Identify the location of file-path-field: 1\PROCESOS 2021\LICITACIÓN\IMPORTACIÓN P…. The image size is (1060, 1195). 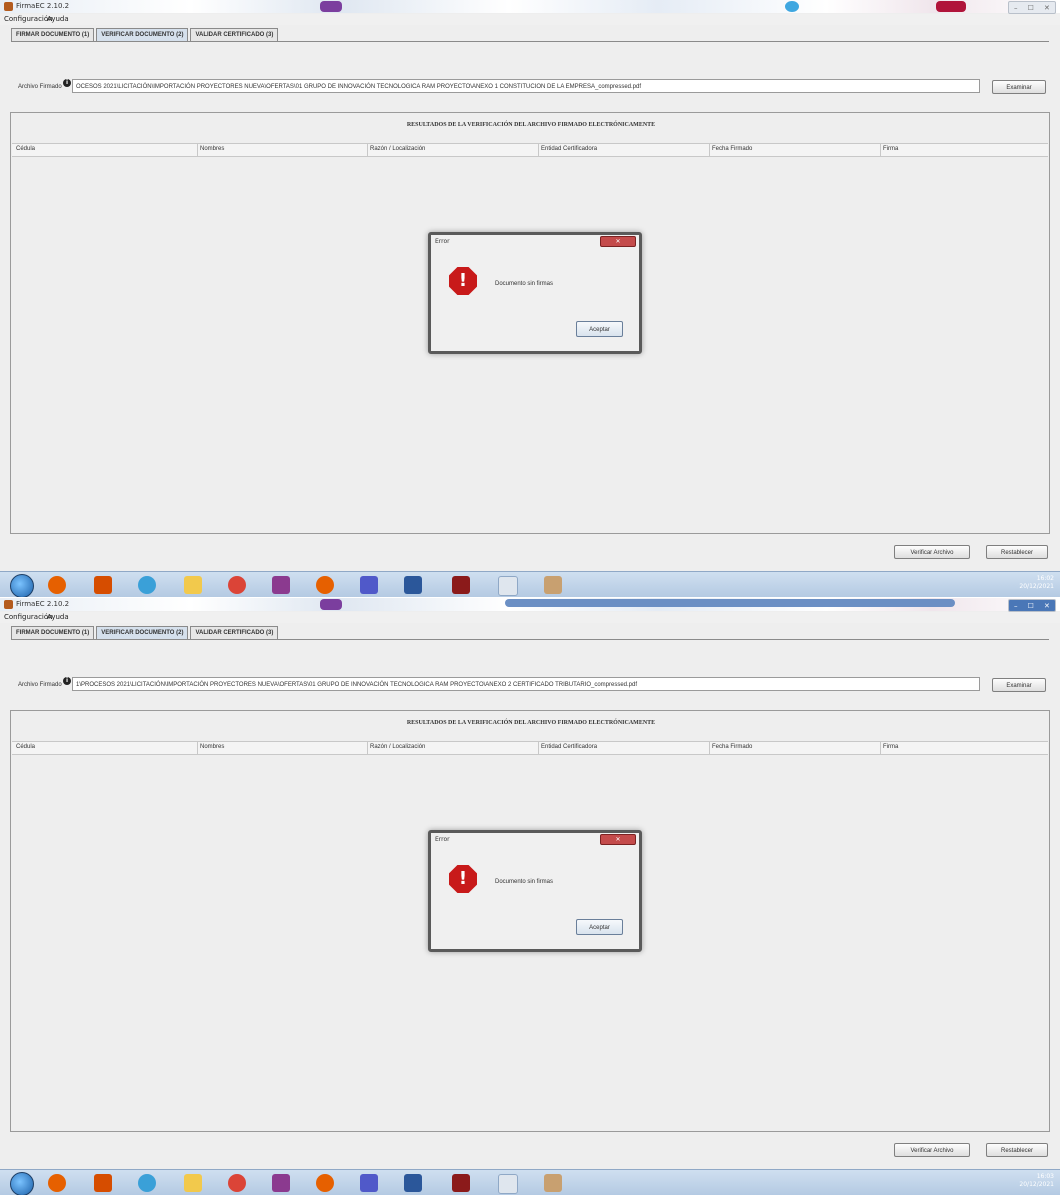
(526, 684).